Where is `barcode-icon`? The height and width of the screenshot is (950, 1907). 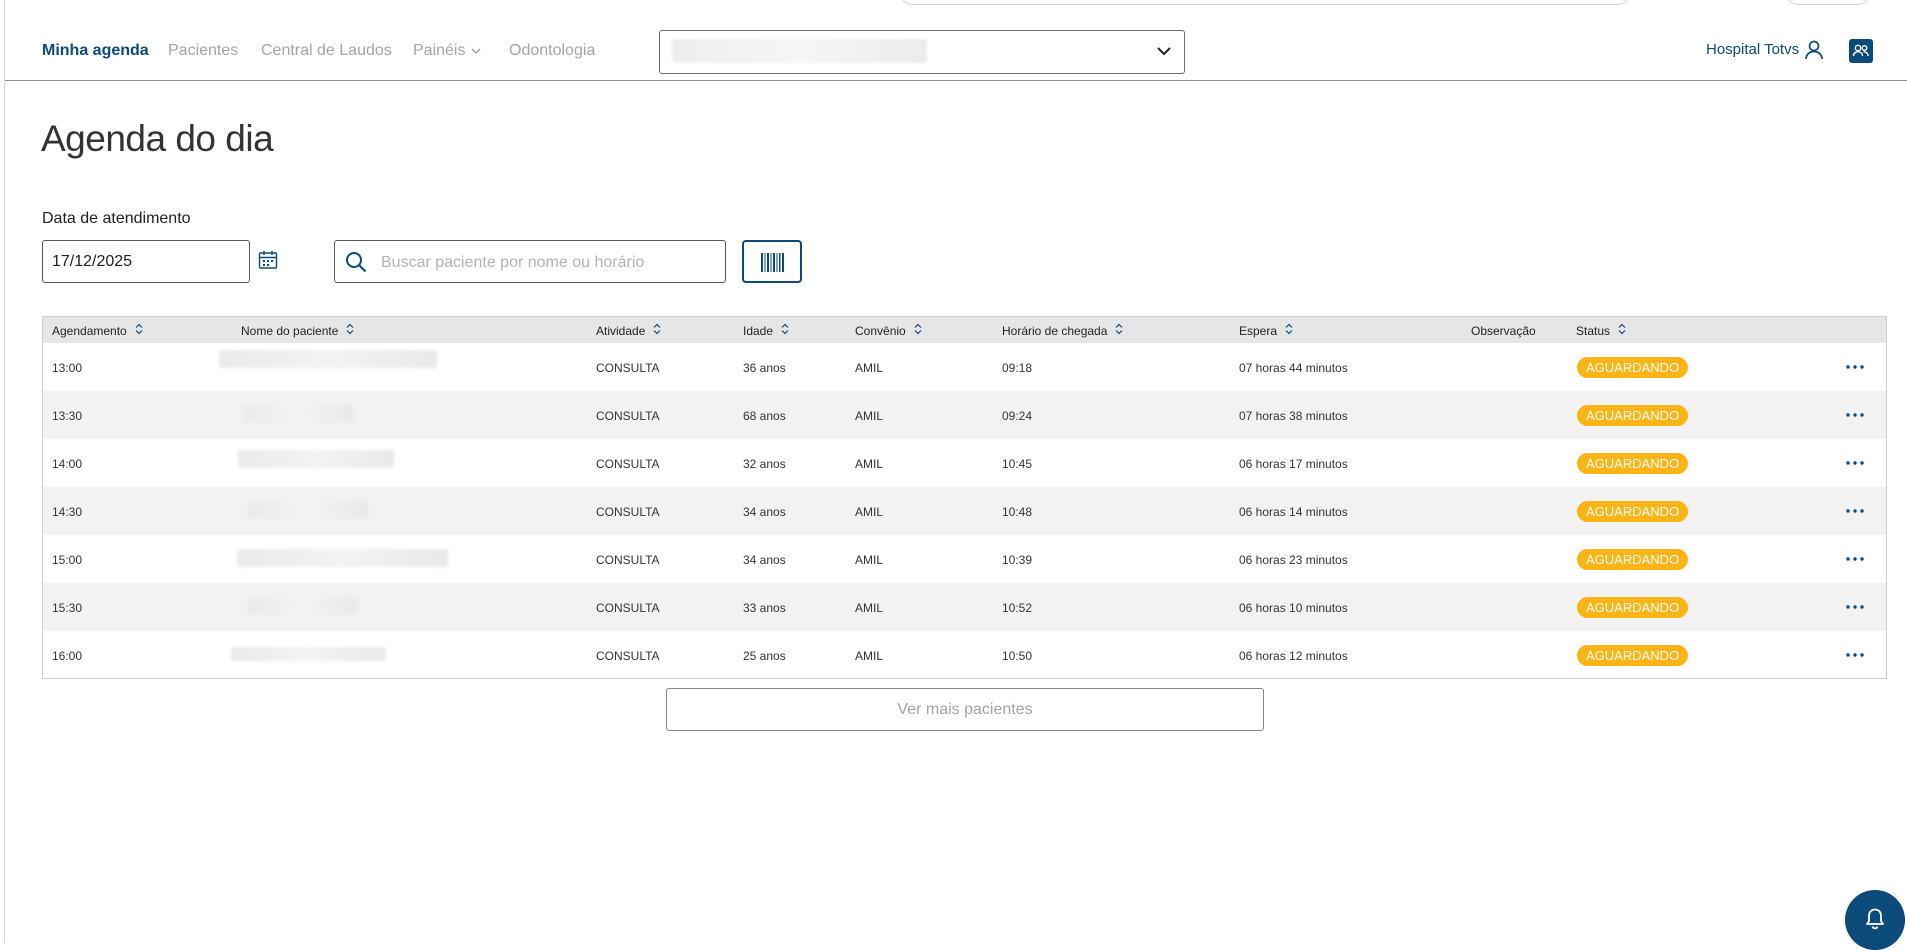 barcode-icon is located at coordinates (772, 262).